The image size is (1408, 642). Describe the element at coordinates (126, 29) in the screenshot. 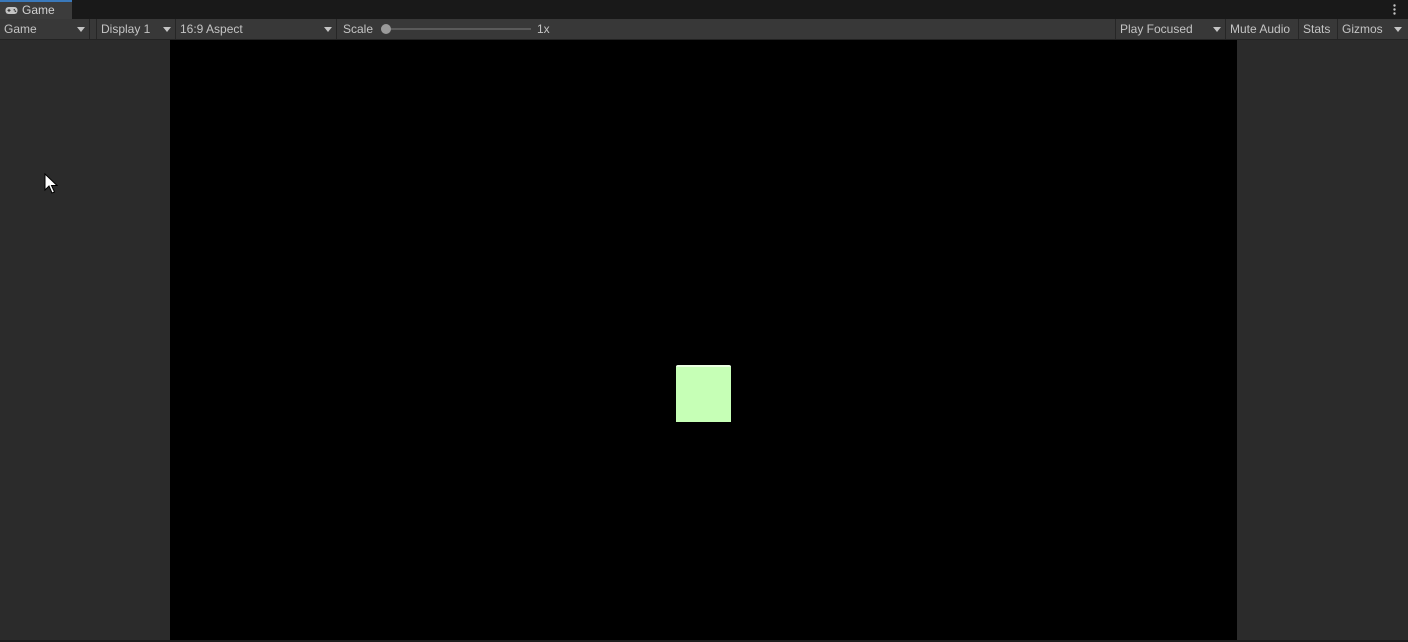

I see `display-label: Display 1` at that location.